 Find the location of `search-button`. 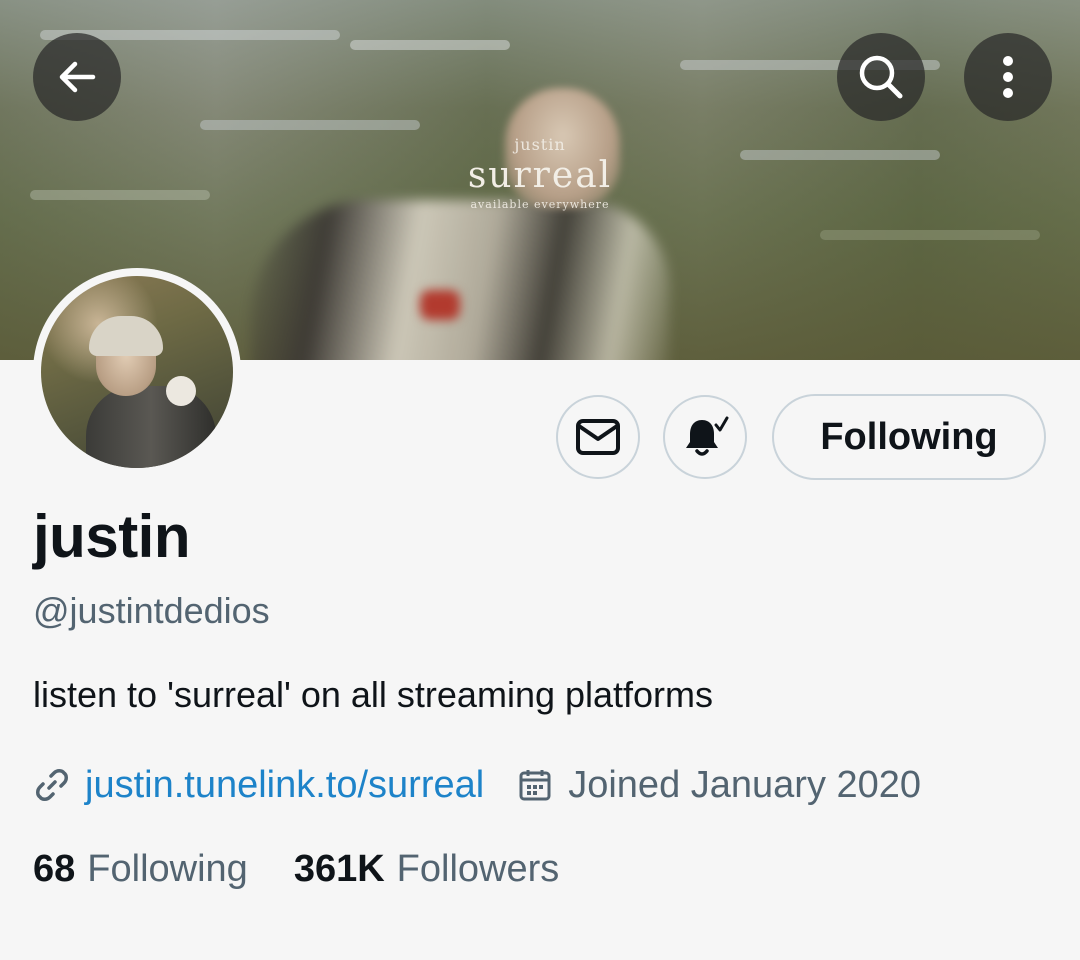

search-button is located at coordinates (881, 77).